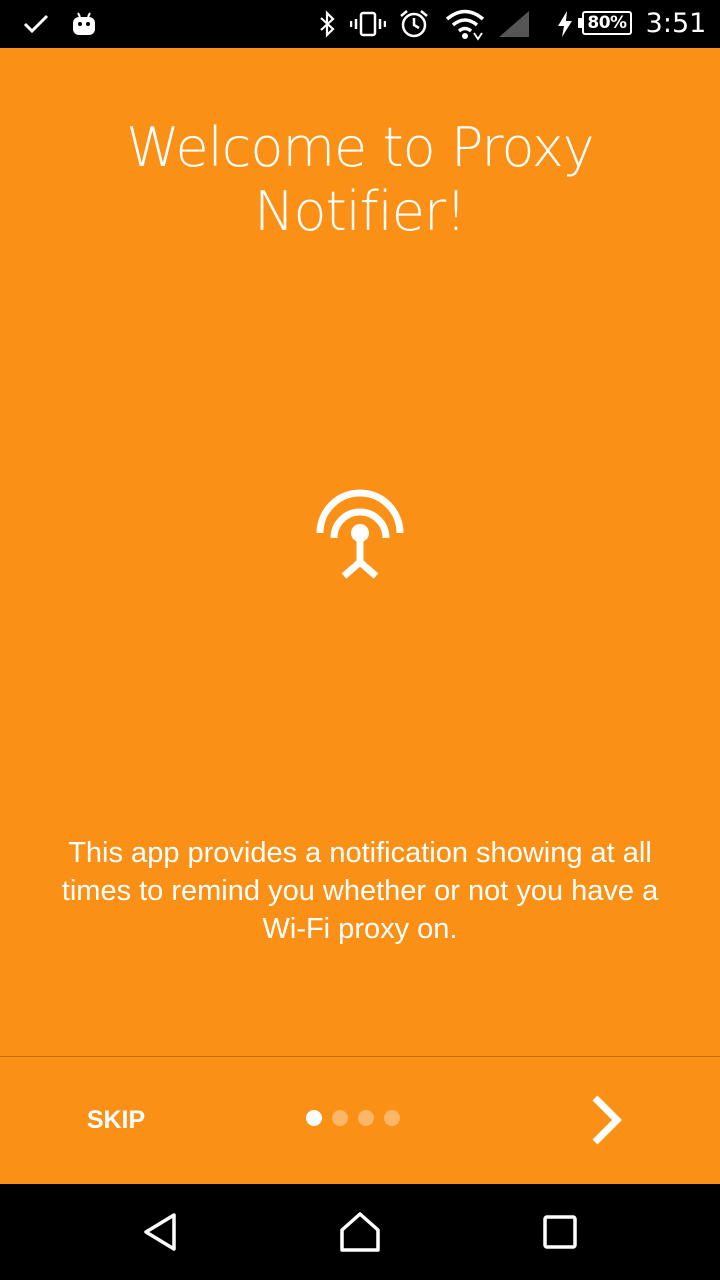 Image resolution: width=720 pixels, height=1280 pixels. I want to click on android-icon, so click(84, 24).